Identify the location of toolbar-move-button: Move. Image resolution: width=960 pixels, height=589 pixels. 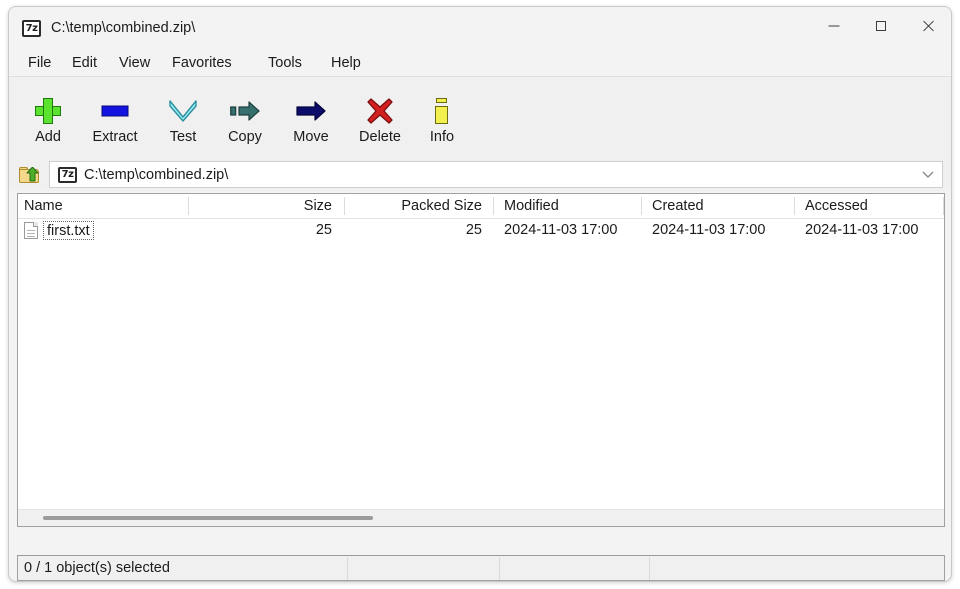
(311, 123).